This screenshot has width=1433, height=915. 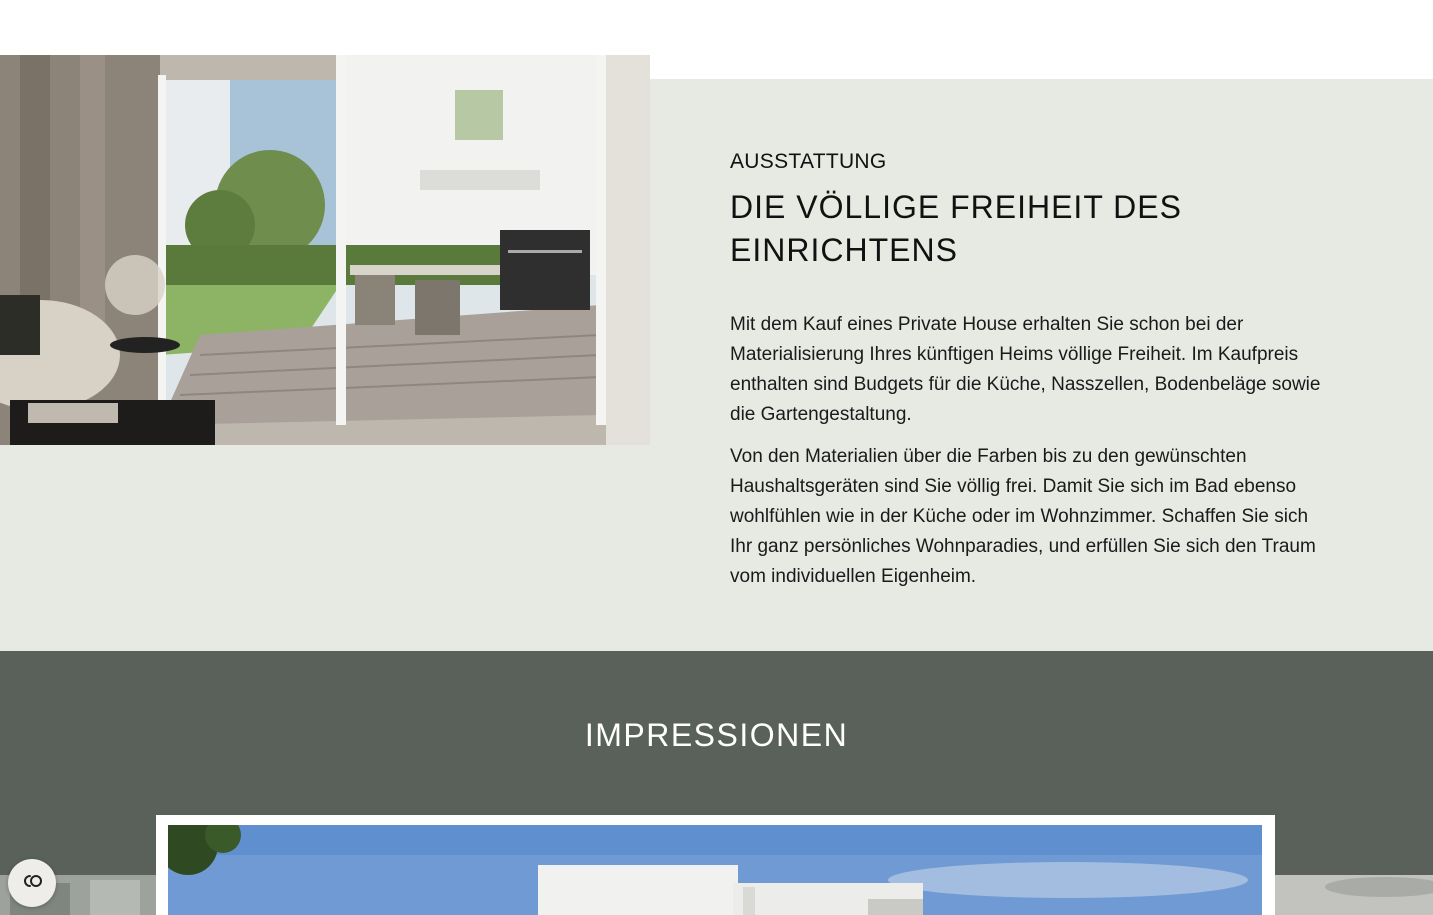 What do you see at coordinates (956, 228) in the screenshot?
I see `section-headline: DIE VÖLLIGE FREIHEIT DES EINRICHTENS` at bounding box center [956, 228].